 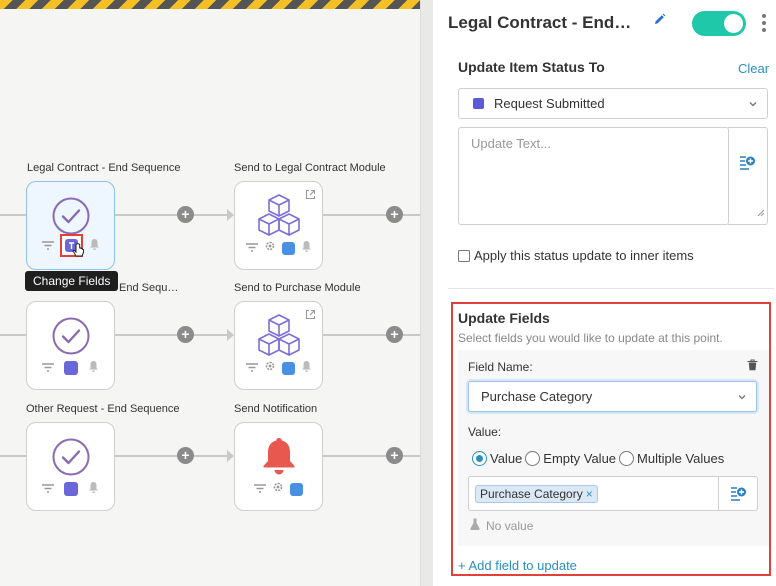 What do you see at coordinates (297, 288) in the screenshot?
I see `node-title: Send to Purchase Module` at bounding box center [297, 288].